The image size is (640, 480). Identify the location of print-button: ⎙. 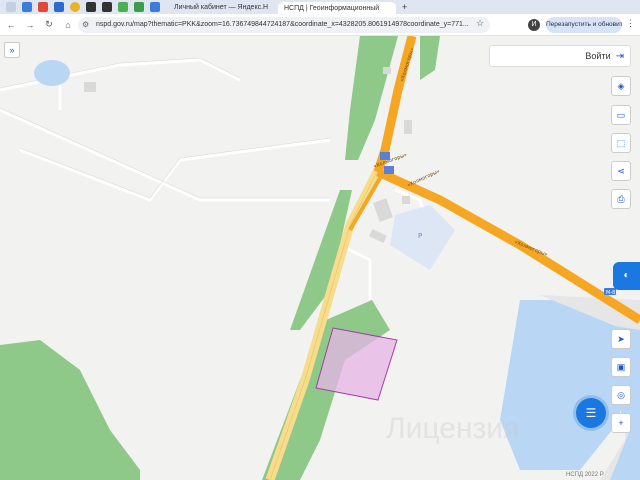
(621, 199).